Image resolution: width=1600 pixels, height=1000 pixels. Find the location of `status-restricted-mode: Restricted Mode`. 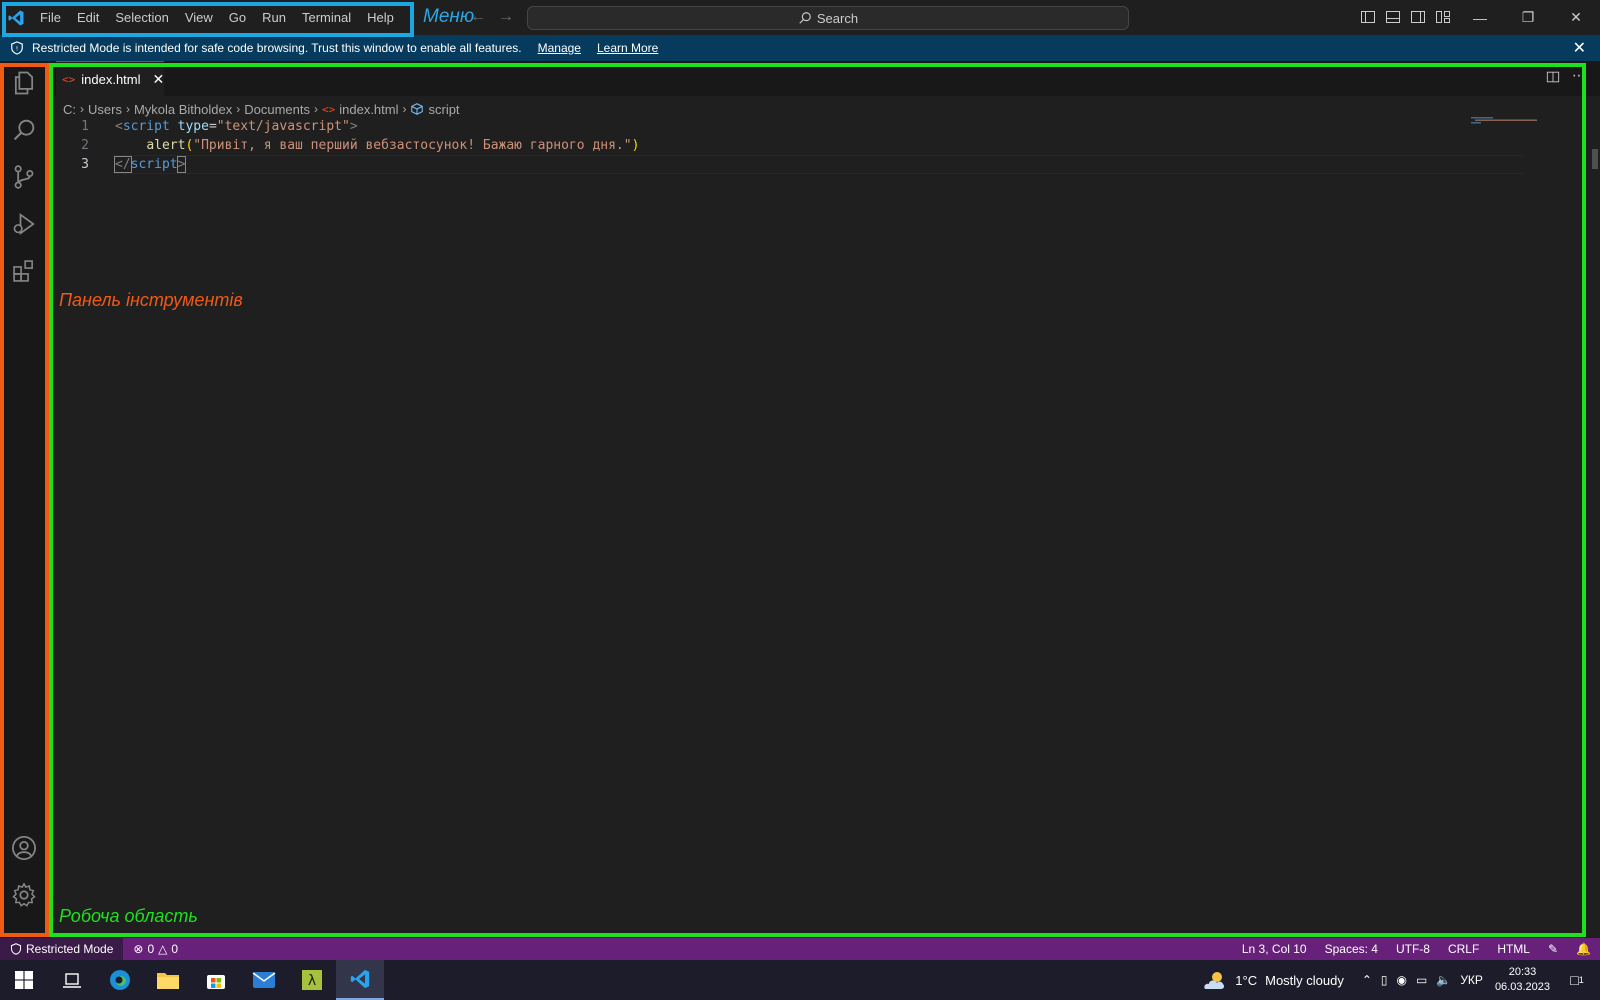

status-restricted-mode: Restricted Mode is located at coordinates (62, 949).